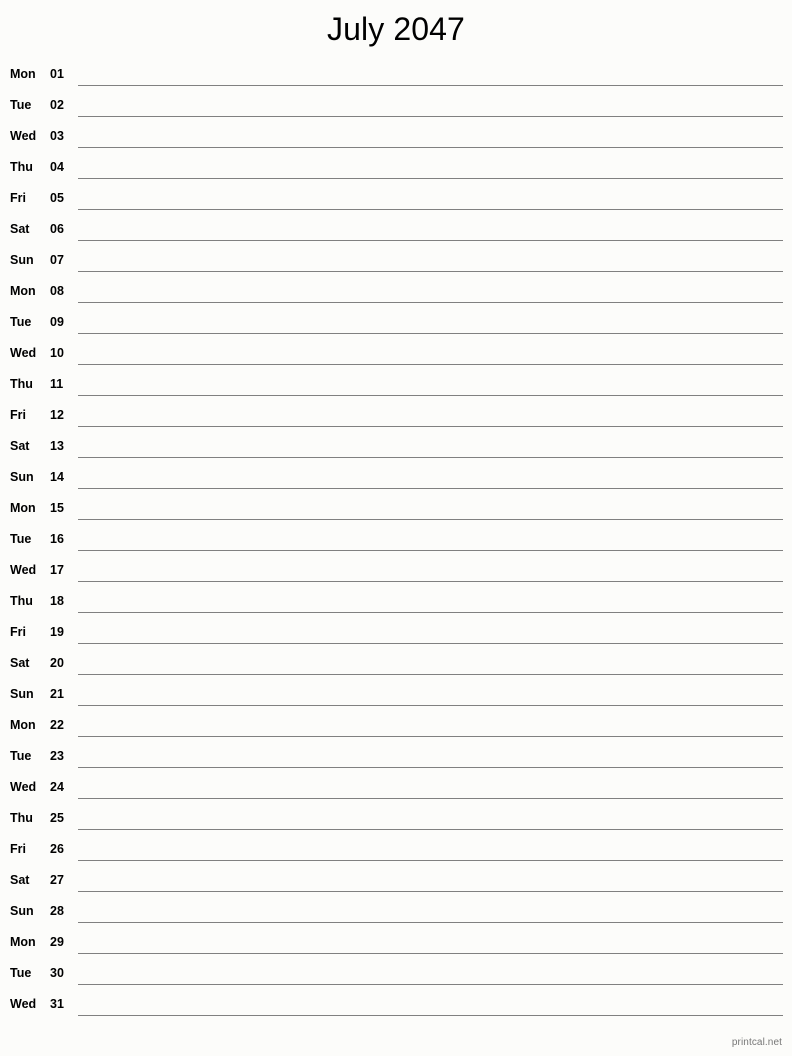 This screenshot has height=1056, width=792. I want to click on day-number-label: 03, so click(57, 136).